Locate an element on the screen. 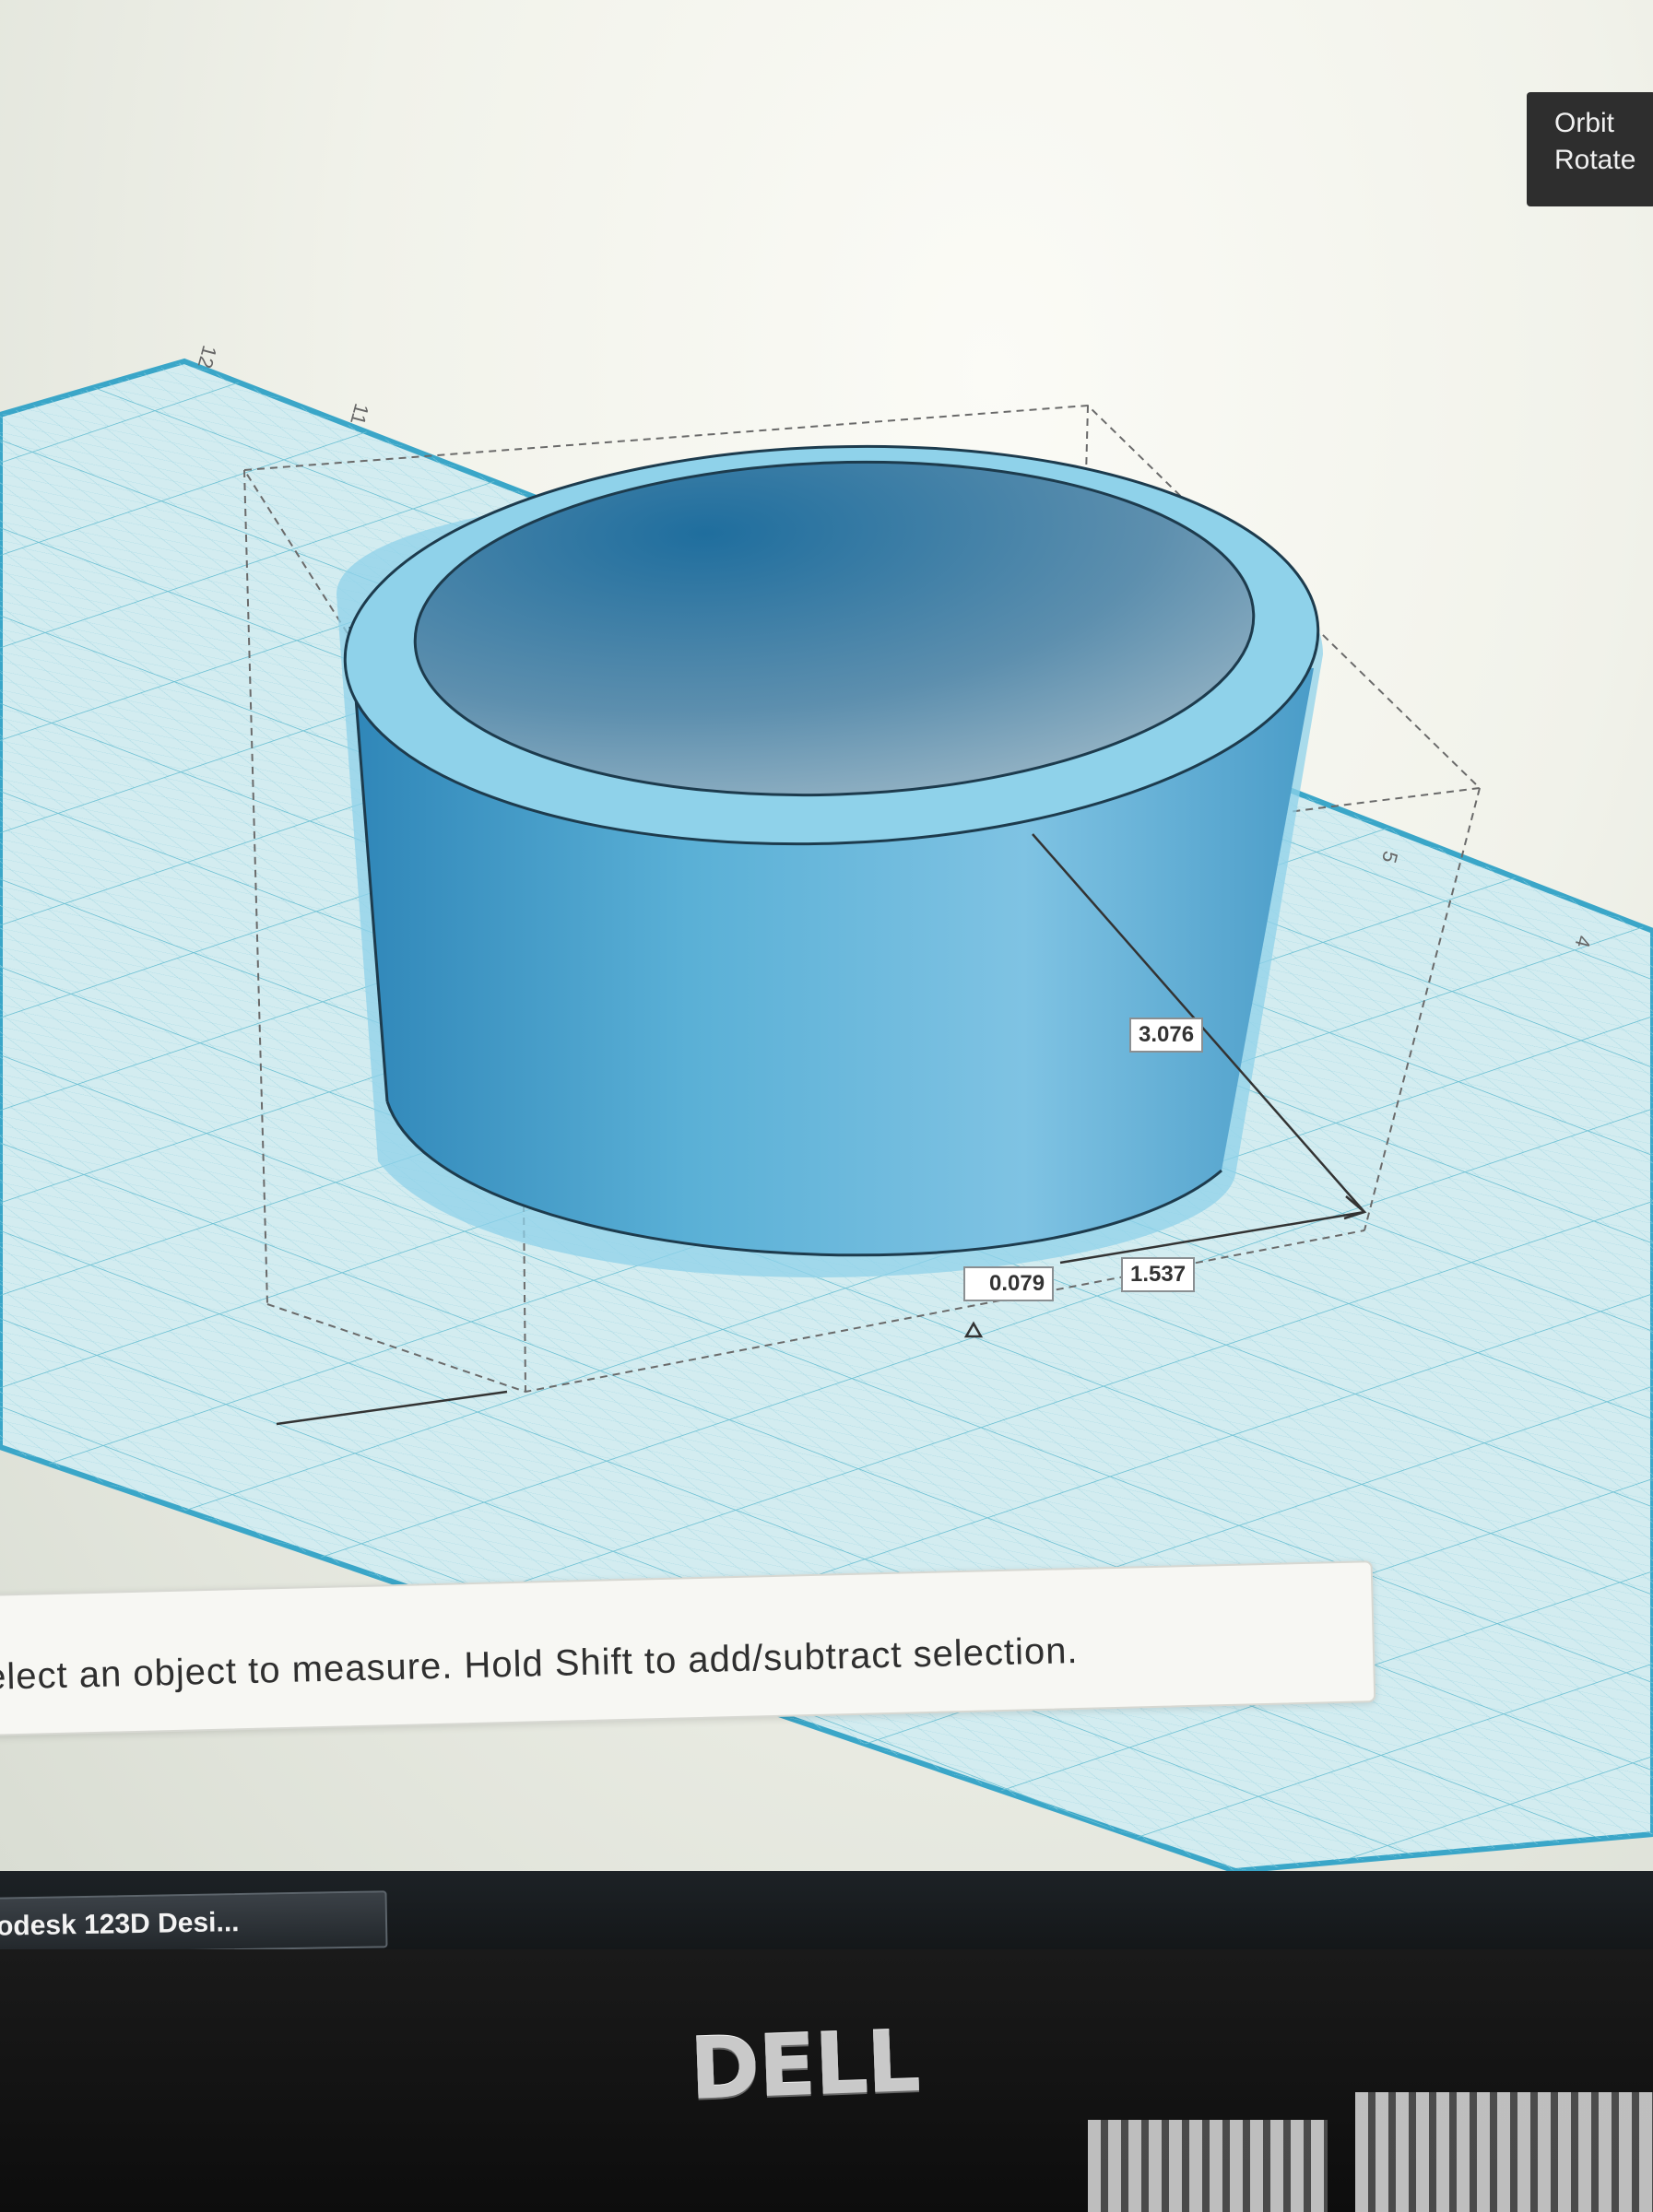  view-tooltip: Orbit Rotate is located at coordinates (1590, 149).